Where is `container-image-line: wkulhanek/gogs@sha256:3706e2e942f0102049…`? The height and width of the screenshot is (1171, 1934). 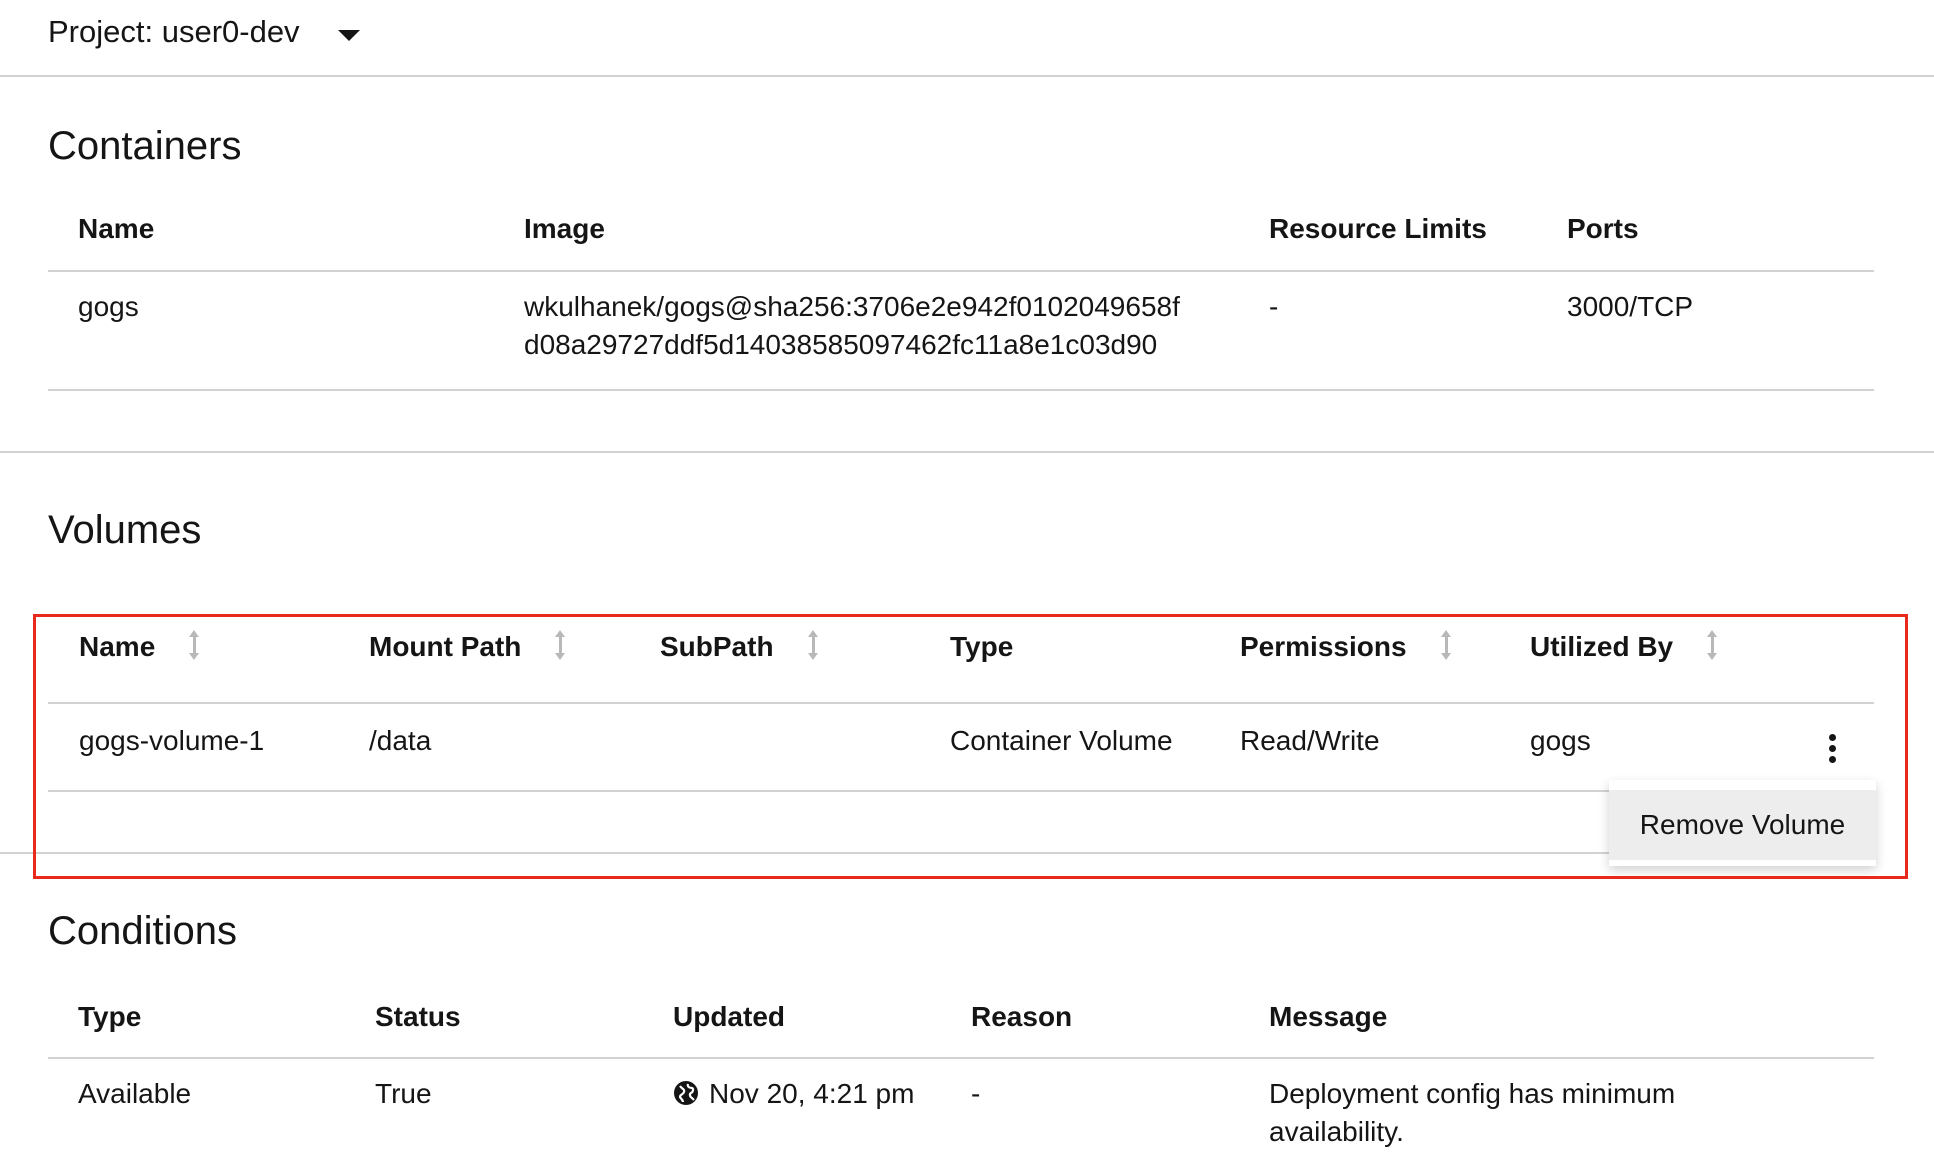
container-image-line: wkulhanek/gogs@sha256:3706e2e942f0102049… is located at coordinates (852, 306).